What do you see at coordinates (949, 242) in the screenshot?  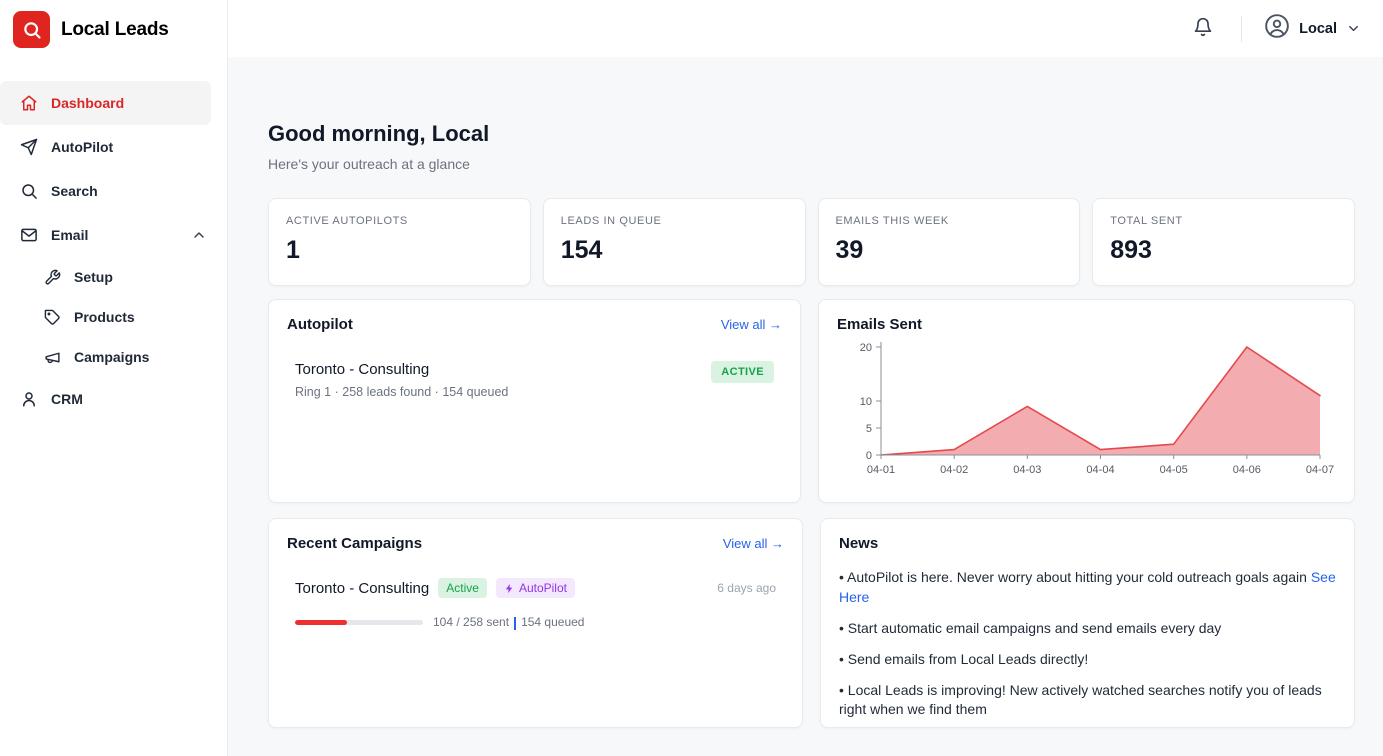 I see `stat-card-emails-this-week: EMAILS THIS WEEK 39` at bounding box center [949, 242].